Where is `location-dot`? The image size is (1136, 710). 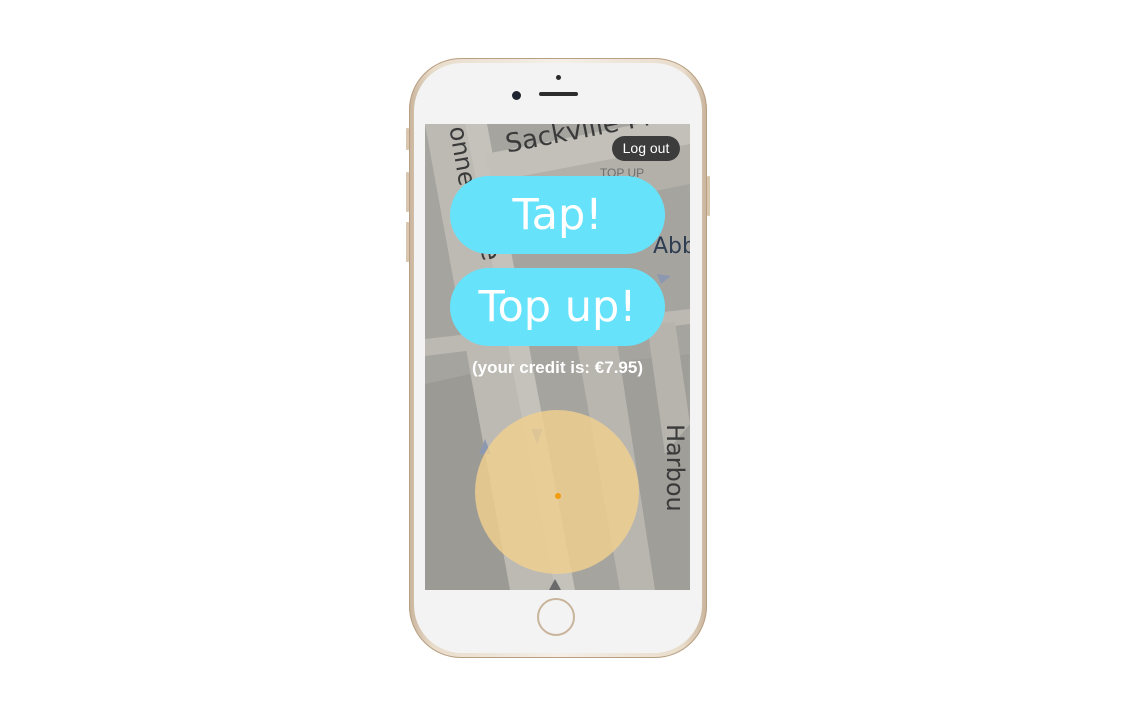 location-dot is located at coordinates (558, 496).